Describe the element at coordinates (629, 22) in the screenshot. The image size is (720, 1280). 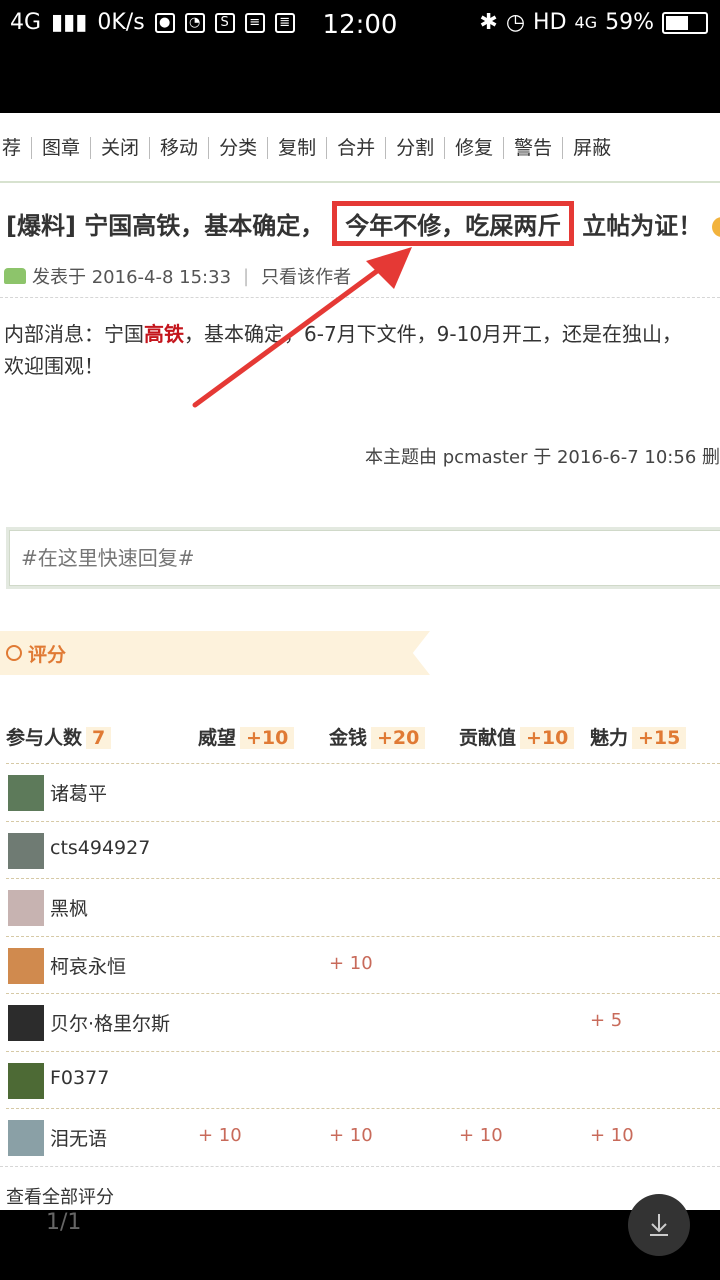
I see `battery-label: 59%` at that location.